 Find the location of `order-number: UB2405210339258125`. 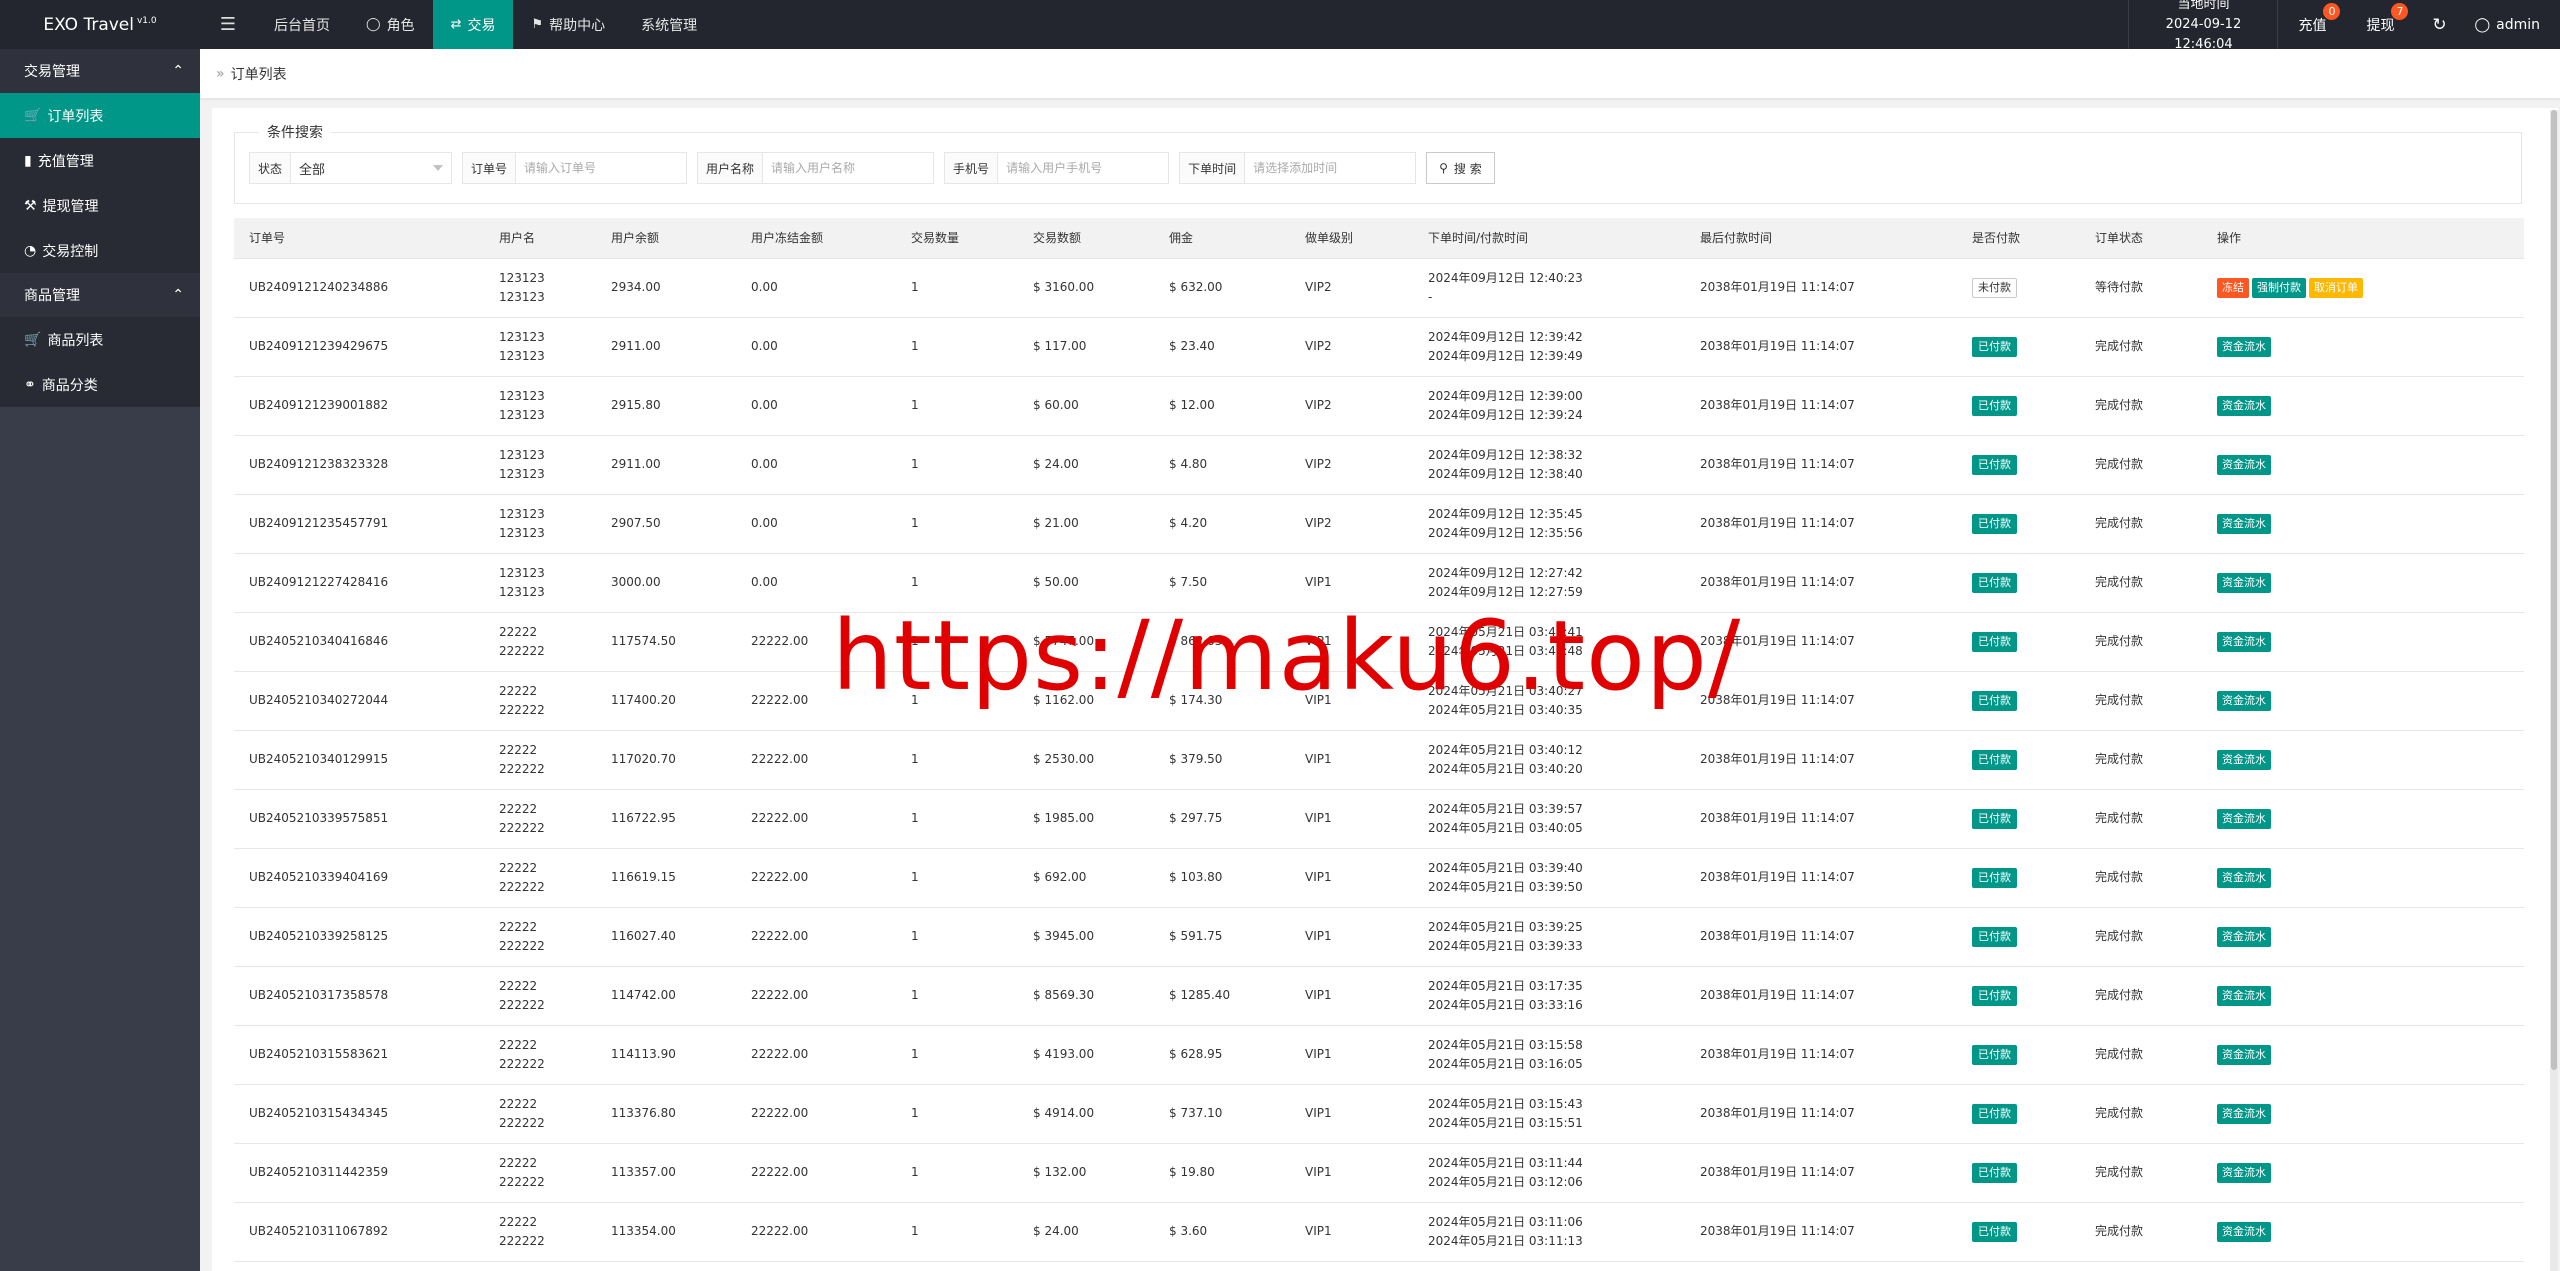

order-number: UB2405210339258125 is located at coordinates (359, 937).